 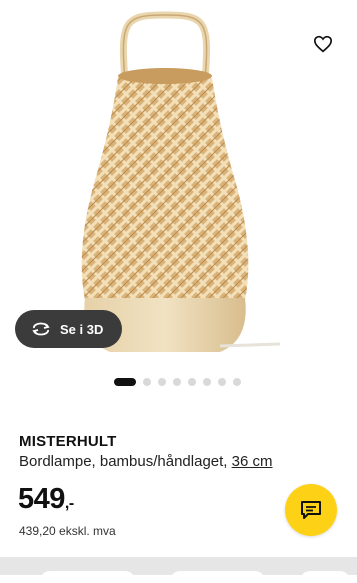 I want to click on product-description: Bordlampe, bambus/håndlaget, 36 cm, so click(x=146, y=461).